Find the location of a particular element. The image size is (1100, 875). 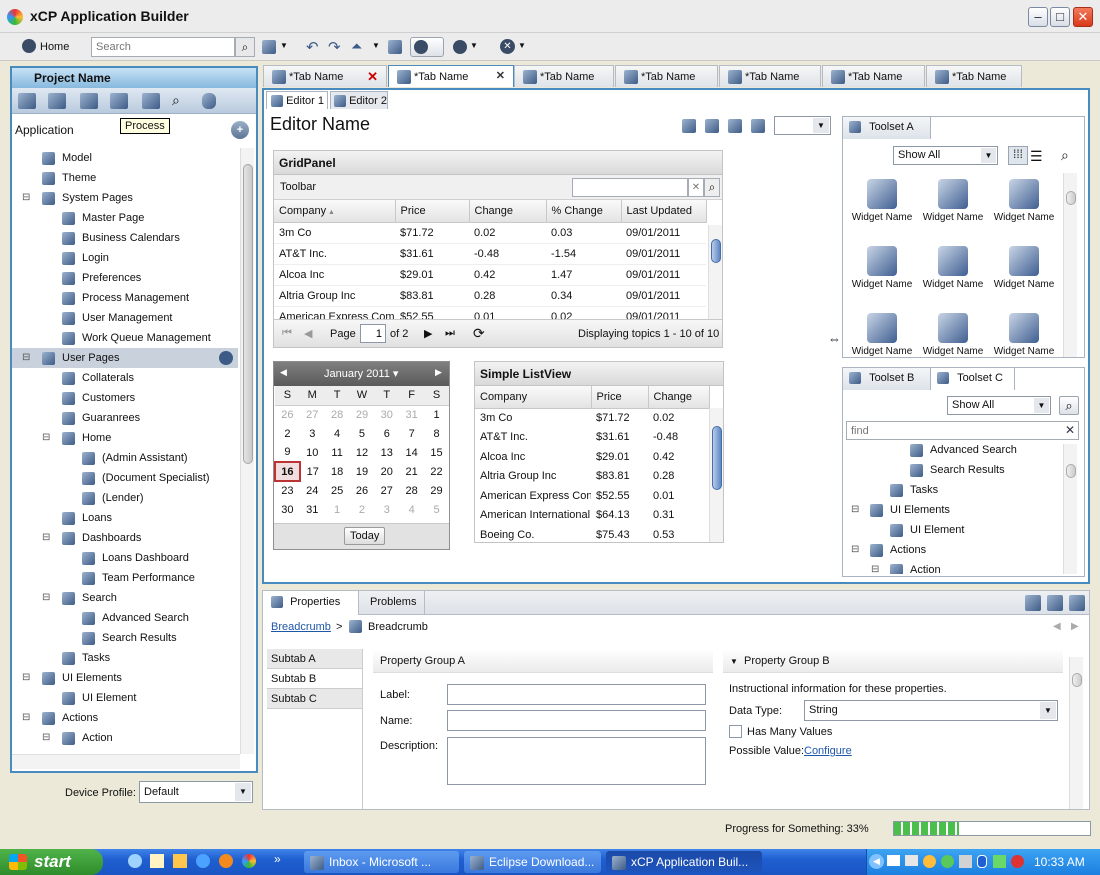

tree-item-theme: Theme is located at coordinates (125, 178).